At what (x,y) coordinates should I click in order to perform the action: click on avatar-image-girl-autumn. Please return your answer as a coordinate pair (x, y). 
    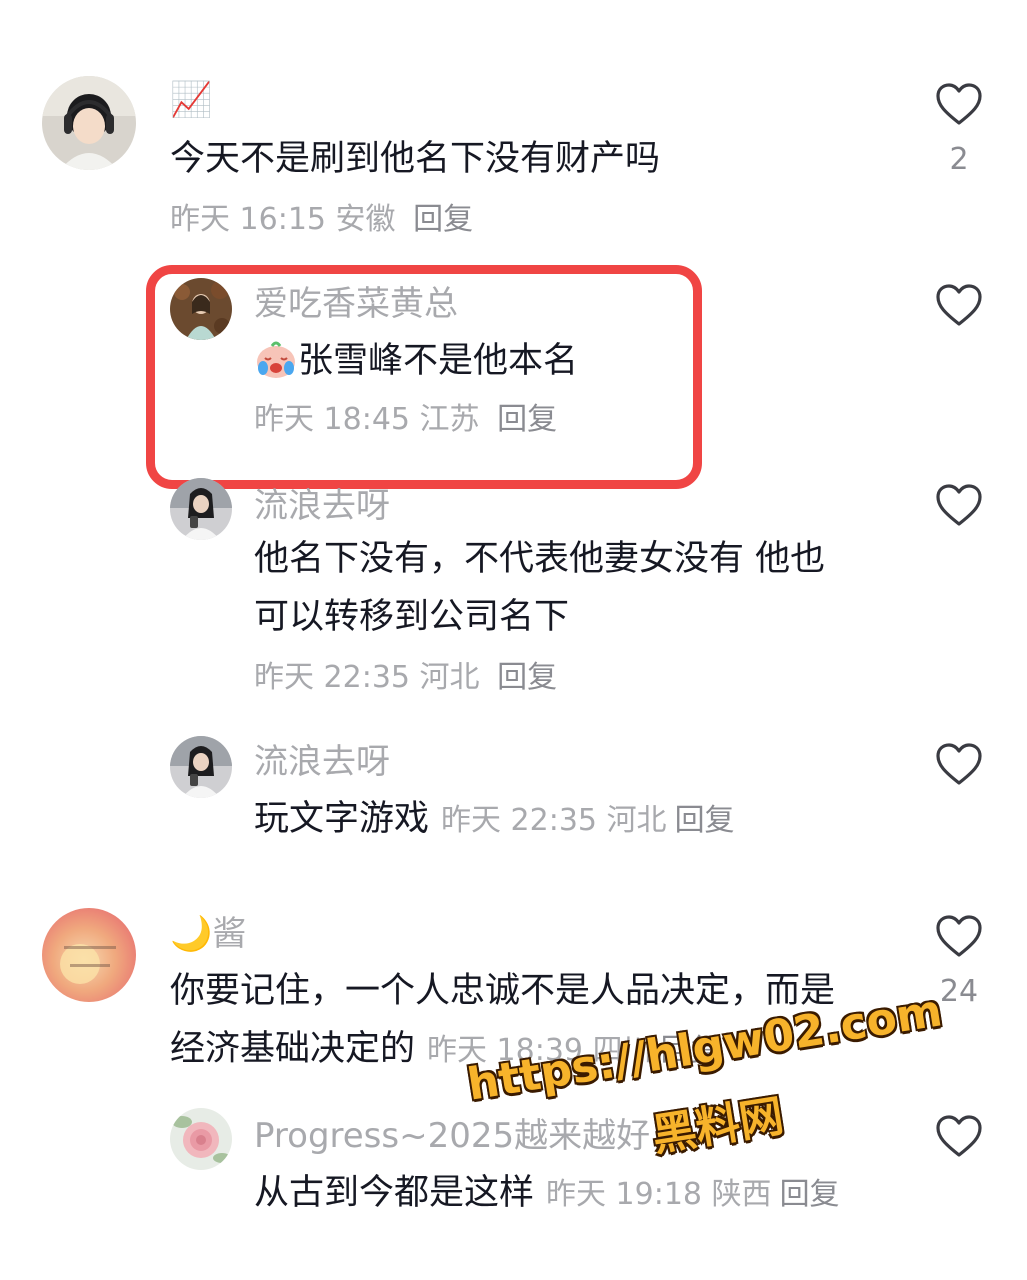
    Looking at the image, I should click on (201, 309).